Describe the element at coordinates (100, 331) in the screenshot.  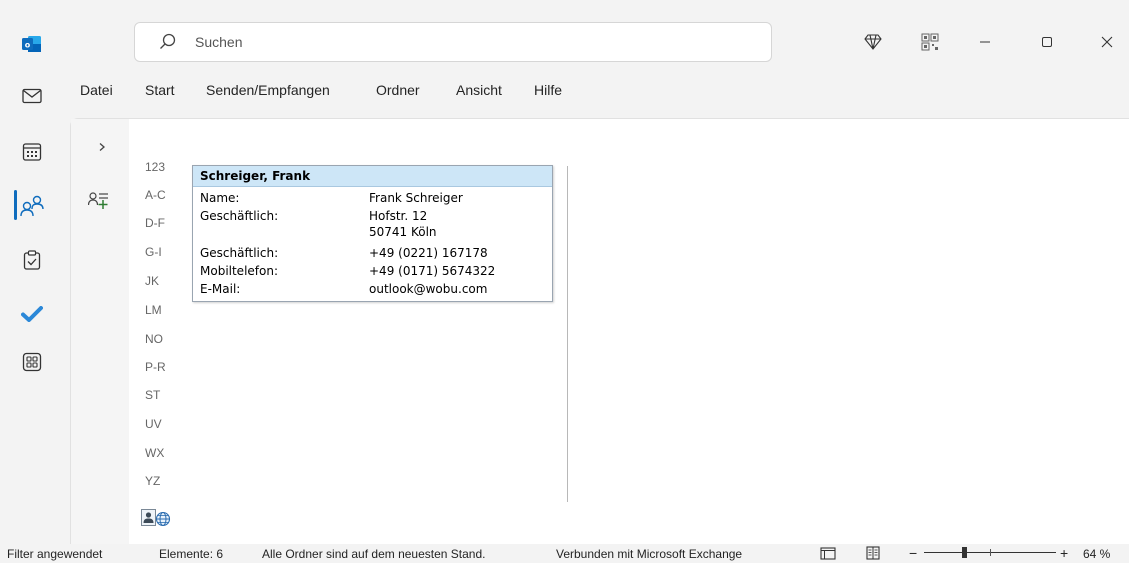
I see `folder-pane-collapsed` at that location.